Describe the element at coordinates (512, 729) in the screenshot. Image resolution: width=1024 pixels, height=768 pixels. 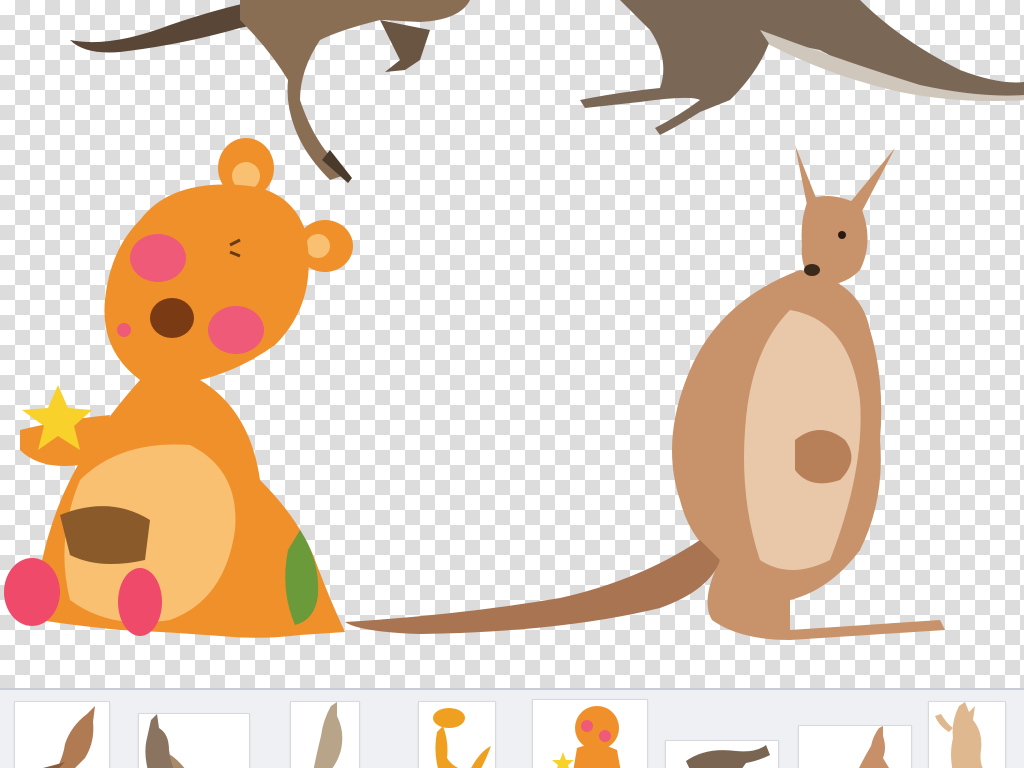
I see `thumbnail-strip` at that location.